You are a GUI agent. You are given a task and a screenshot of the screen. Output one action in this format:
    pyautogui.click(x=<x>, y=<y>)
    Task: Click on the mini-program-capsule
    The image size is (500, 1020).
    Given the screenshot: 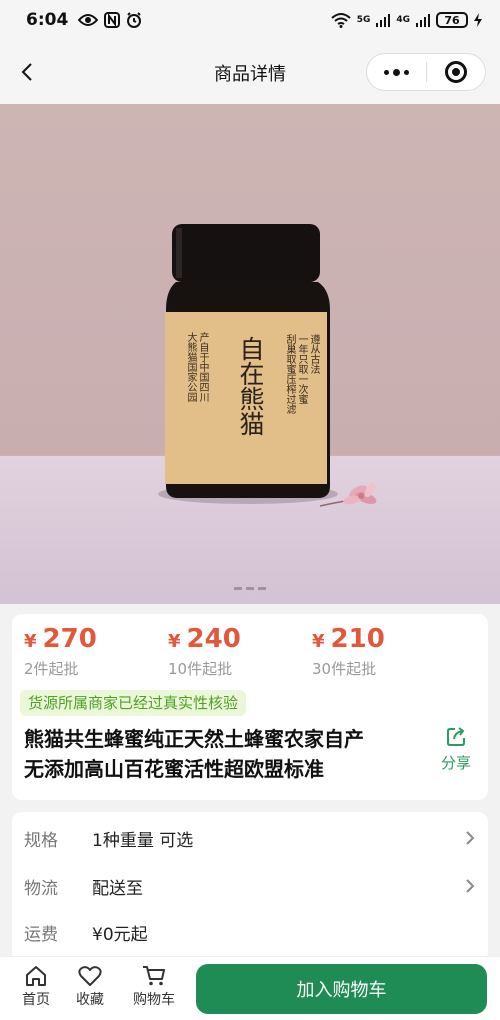 What is the action you would take?
    pyautogui.click(x=426, y=72)
    